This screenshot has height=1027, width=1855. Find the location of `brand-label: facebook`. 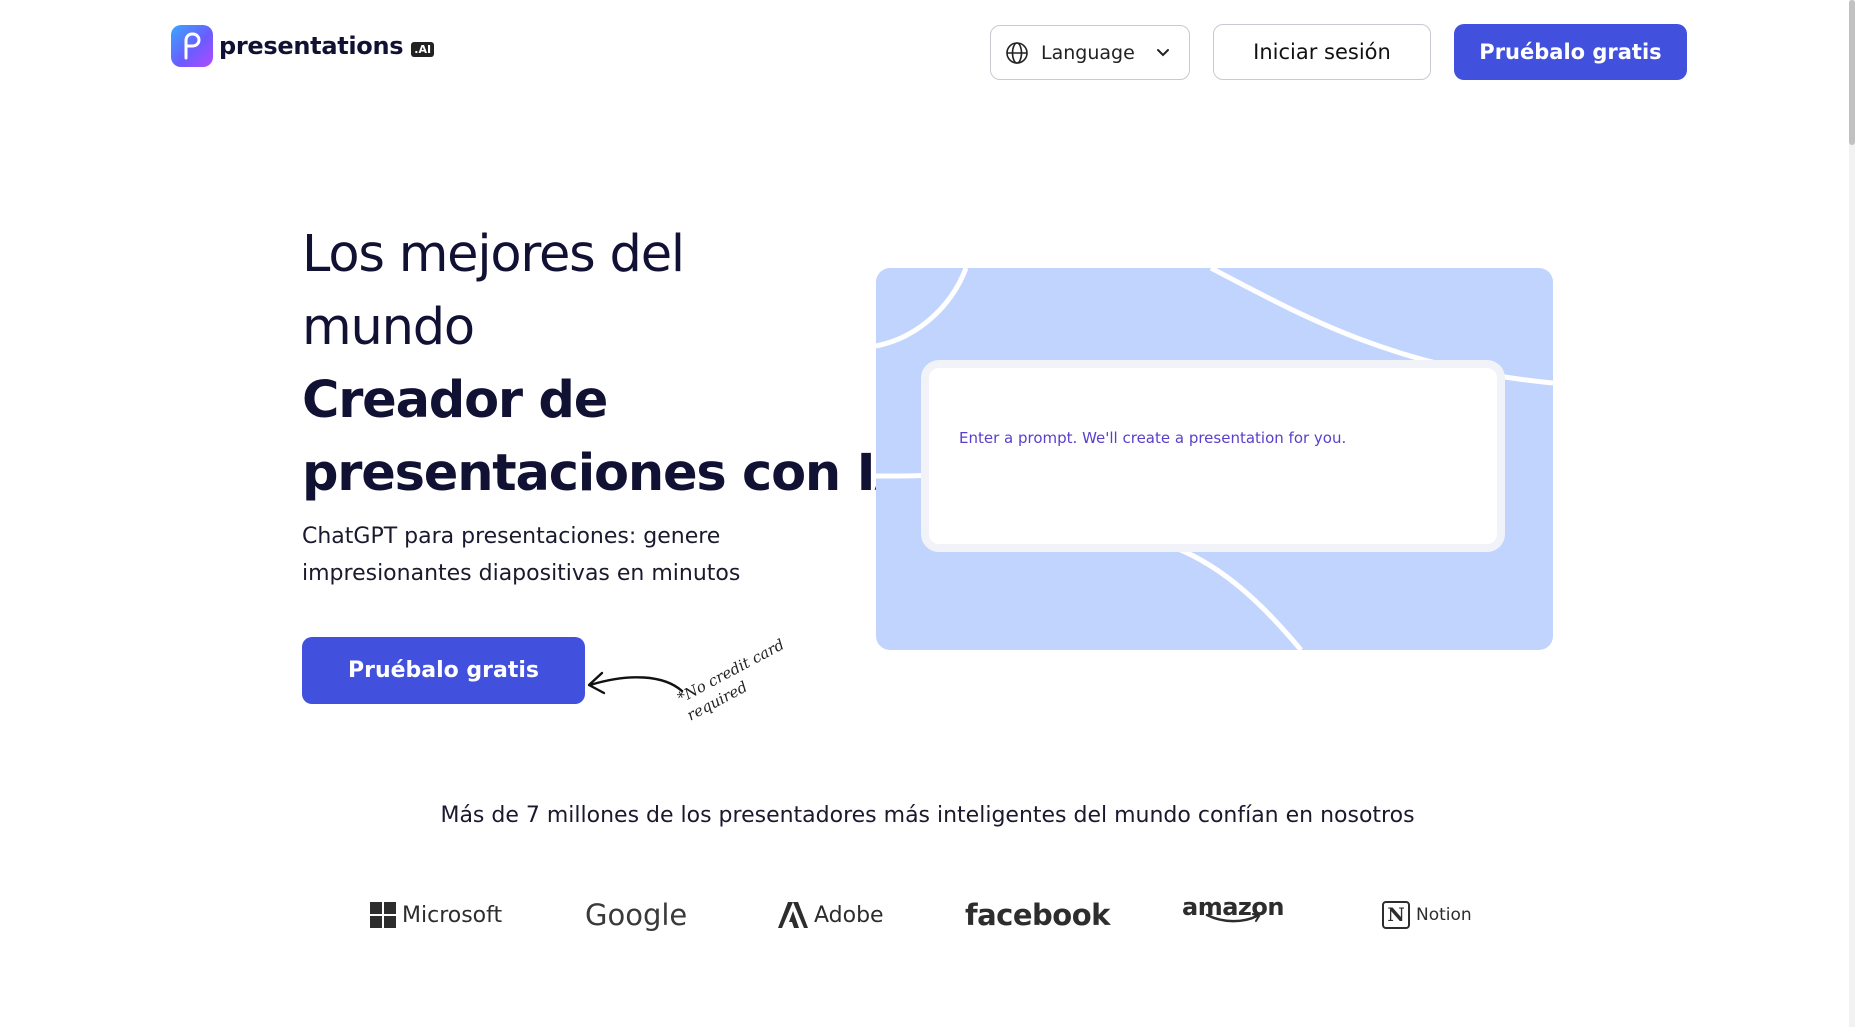

brand-label: facebook is located at coordinates (1037, 915).